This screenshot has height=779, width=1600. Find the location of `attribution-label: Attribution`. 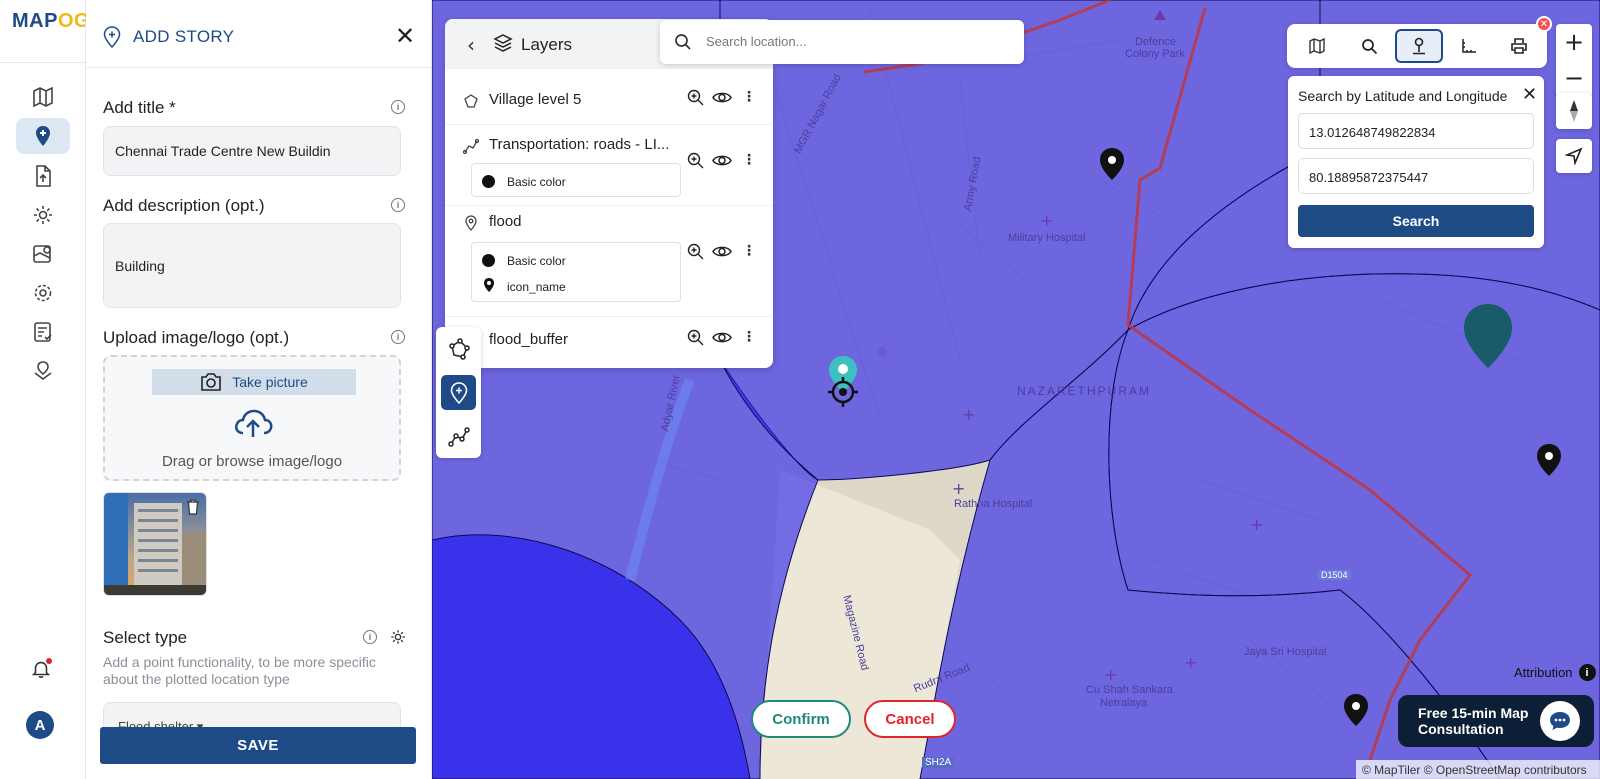

attribution-label: Attribution is located at coordinates (1543, 672).